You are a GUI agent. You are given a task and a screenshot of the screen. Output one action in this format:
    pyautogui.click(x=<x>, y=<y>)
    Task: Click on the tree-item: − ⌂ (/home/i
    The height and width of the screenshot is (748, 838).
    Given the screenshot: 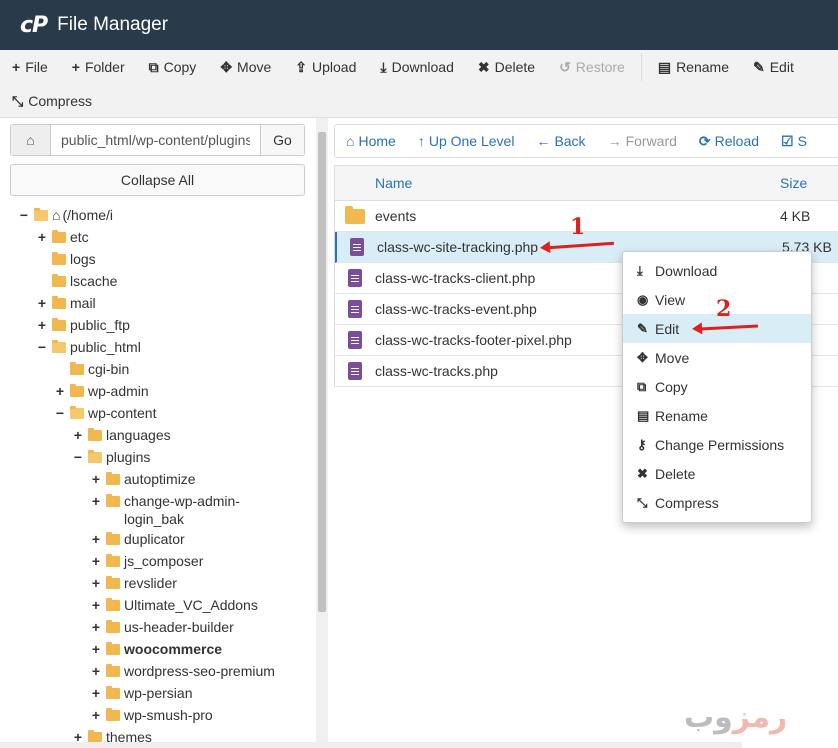 What is the action you would take?
    pyautogui.click(x=65, y=215)
    